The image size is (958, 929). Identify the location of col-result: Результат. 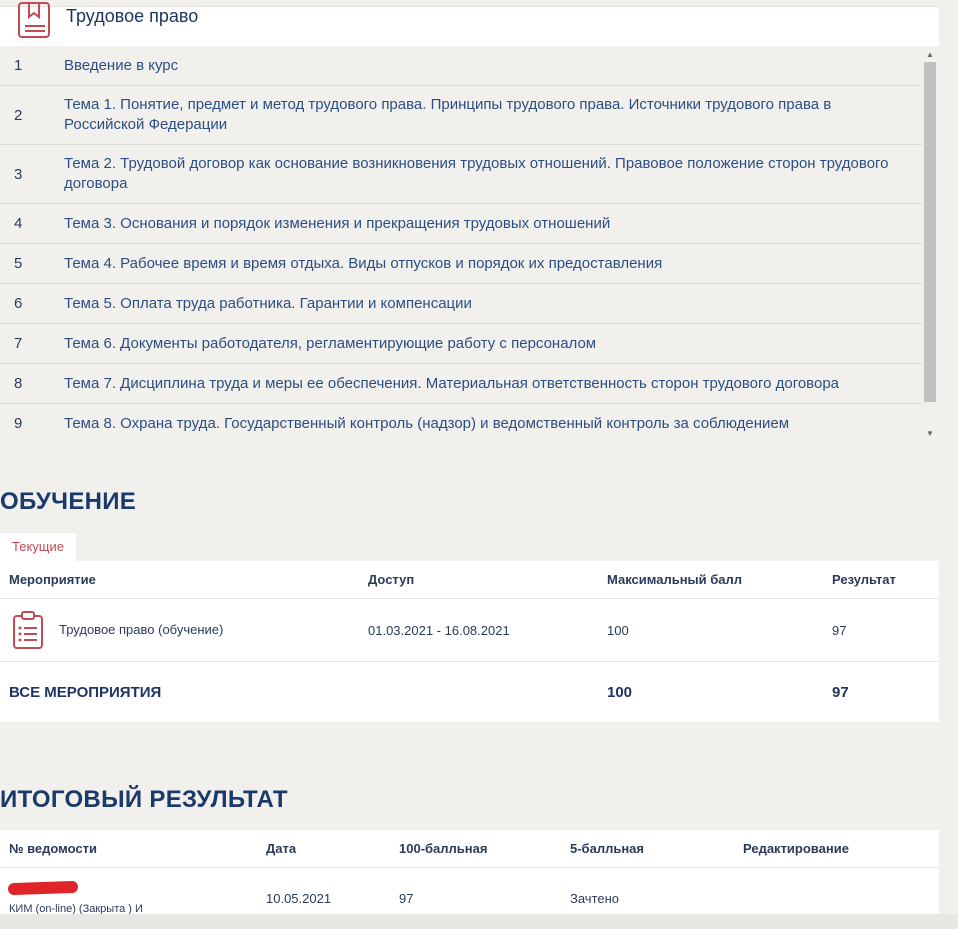
(864, 579).